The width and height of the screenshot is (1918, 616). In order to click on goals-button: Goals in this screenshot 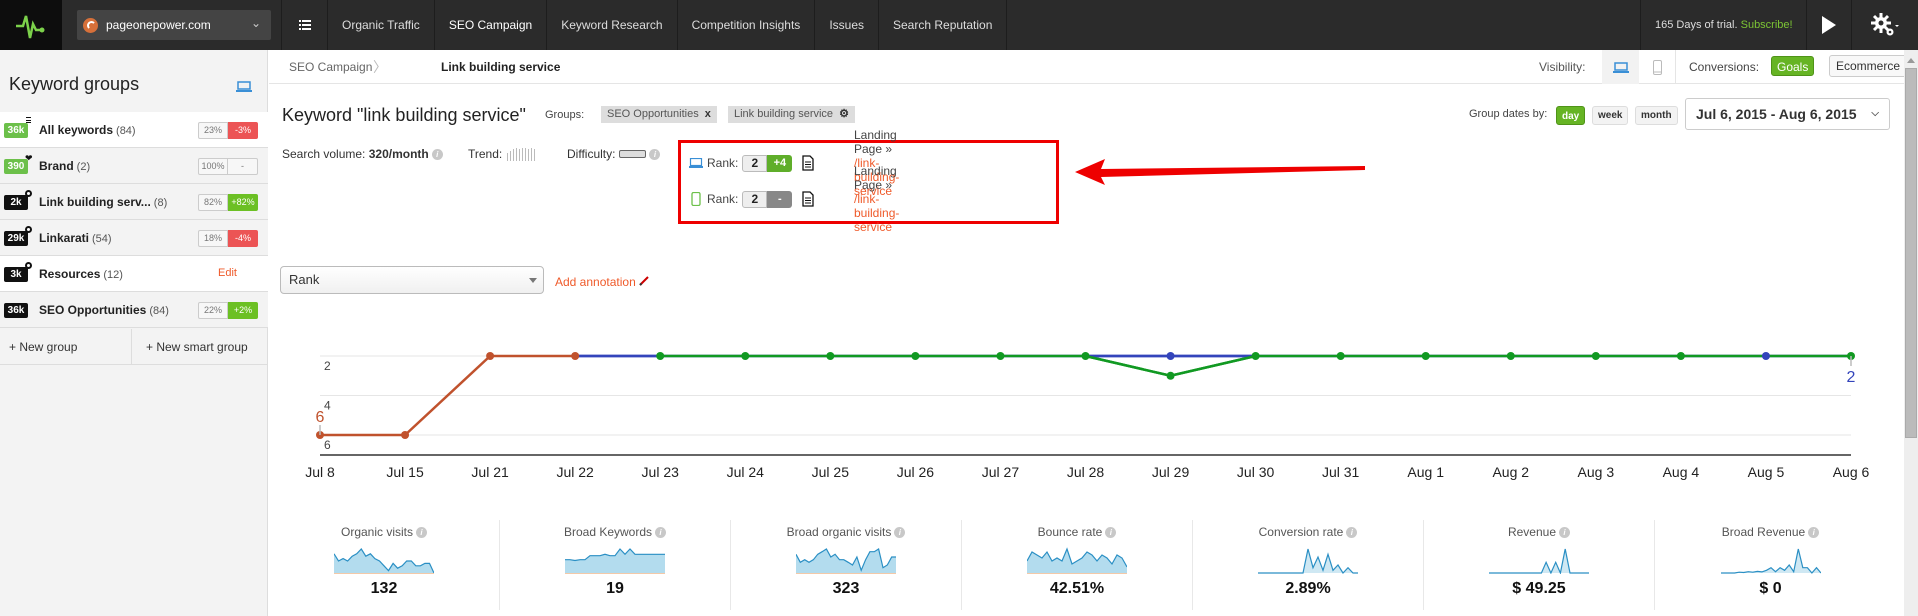, I will do `click(1793, 66)`.